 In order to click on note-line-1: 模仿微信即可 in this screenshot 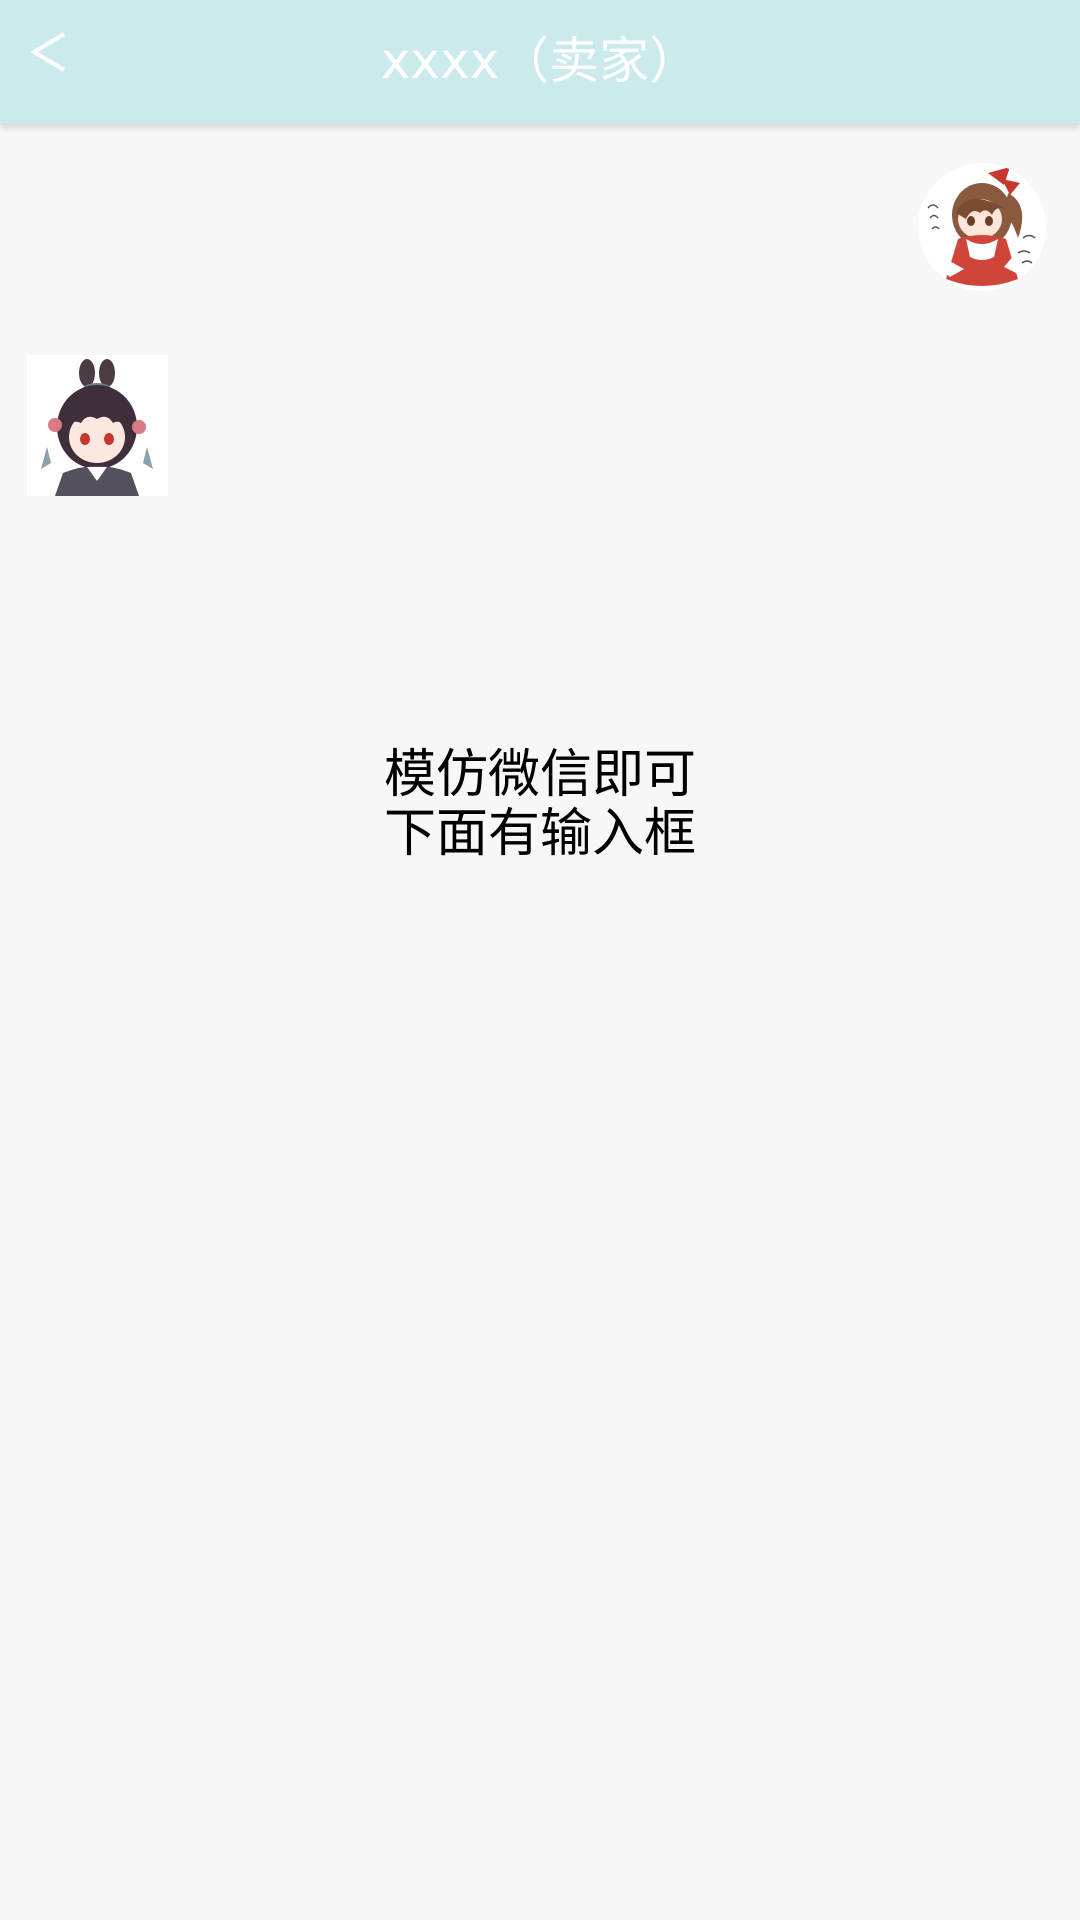, I will do `click(539, 775)`.